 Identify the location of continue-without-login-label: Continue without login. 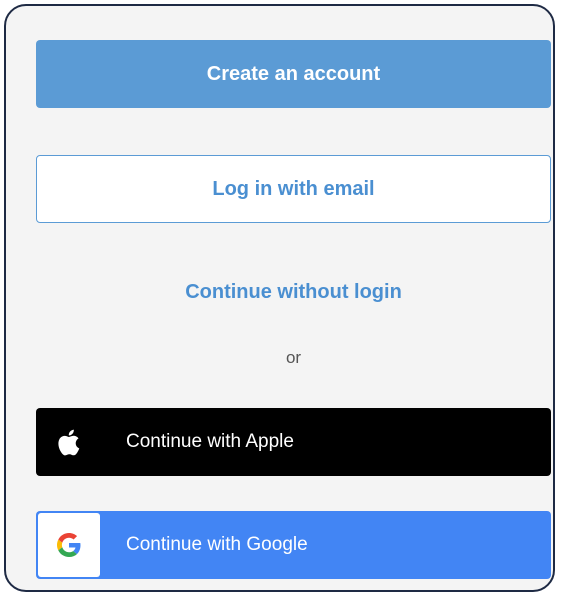
(293, 291).